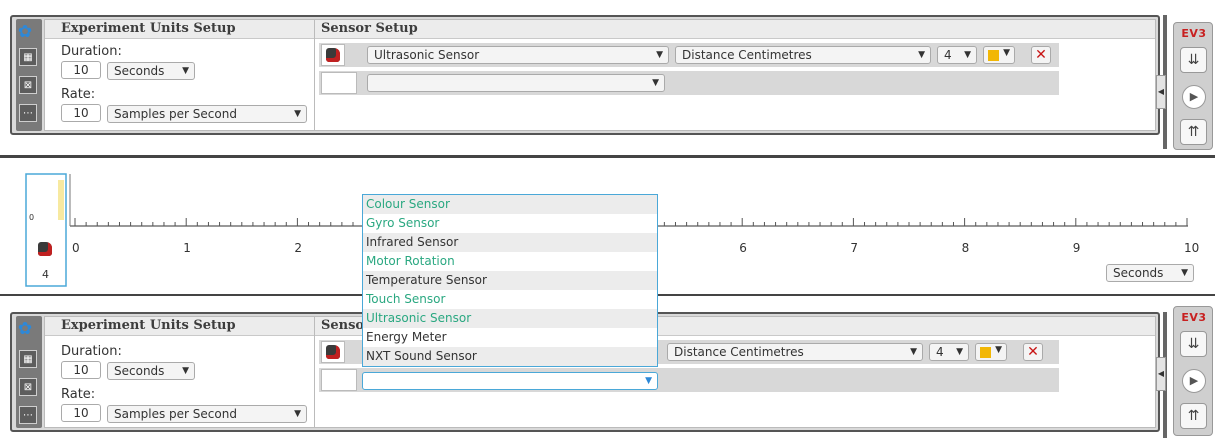 This screenshot has height=442, width=1215. Describe the element at coordinates (510, 242) in the screenshot. I see `dropdown-option: Infrared Sensor` at that location.